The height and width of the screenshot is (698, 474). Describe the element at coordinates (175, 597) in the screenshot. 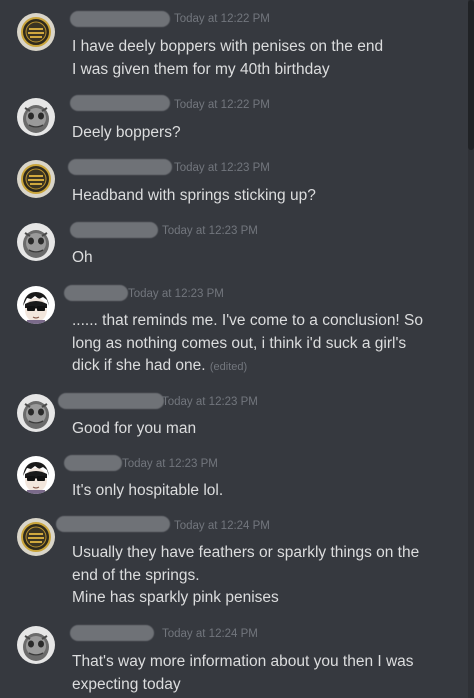

I see `message-line: Mine has sparkly pink penises` at that location.